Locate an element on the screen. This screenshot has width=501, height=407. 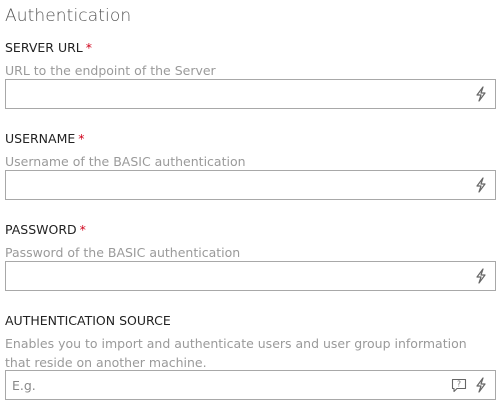
field-label: PASSWORD * is located at coordinates (250, 230).